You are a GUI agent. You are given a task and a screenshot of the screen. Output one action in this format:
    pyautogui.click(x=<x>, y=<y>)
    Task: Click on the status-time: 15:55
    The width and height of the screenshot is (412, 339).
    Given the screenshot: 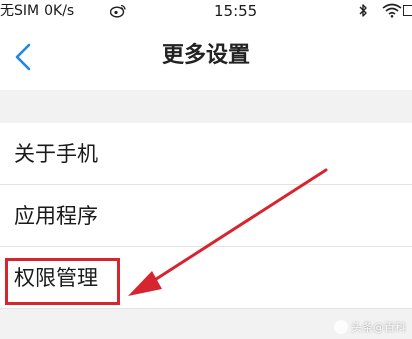 What is the action you would take?
    pyautogui.click(x=236, y=11)
    